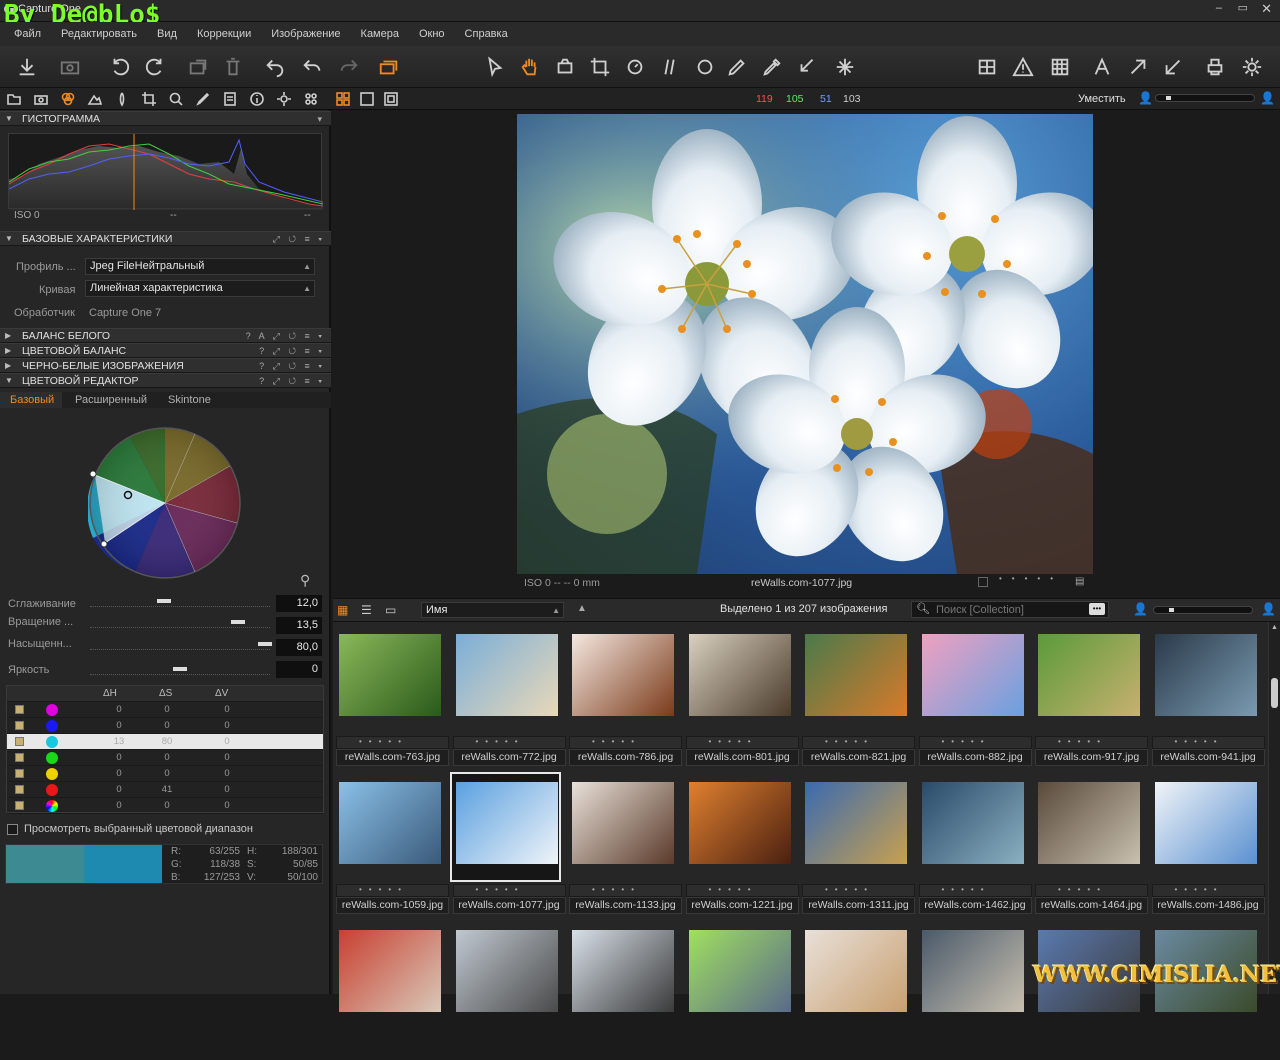 Image resolution: width=1280 pixels, height=1060 pixels. What do you see at coordinates (737, 67) in the screenshot?
I see `brush-icon` at bounding box center [737, 67].